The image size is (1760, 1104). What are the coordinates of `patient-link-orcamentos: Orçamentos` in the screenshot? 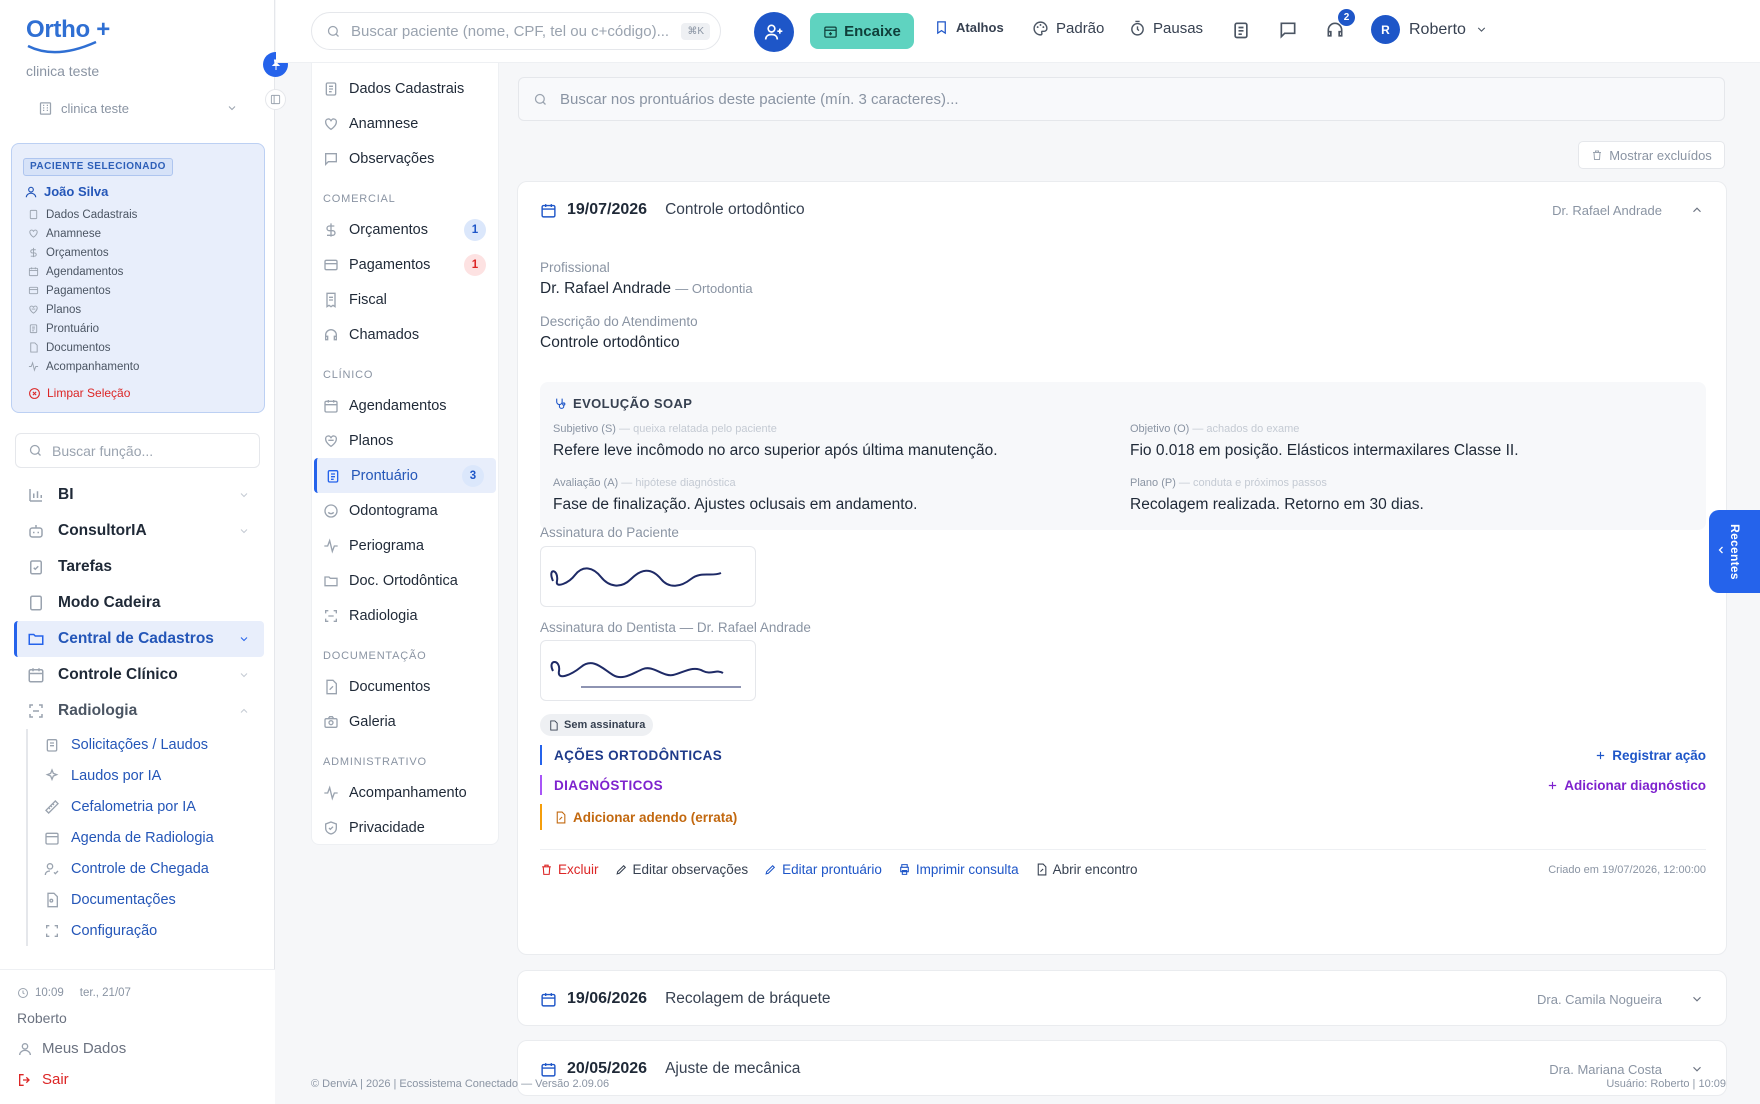 It's located at (83, 252).